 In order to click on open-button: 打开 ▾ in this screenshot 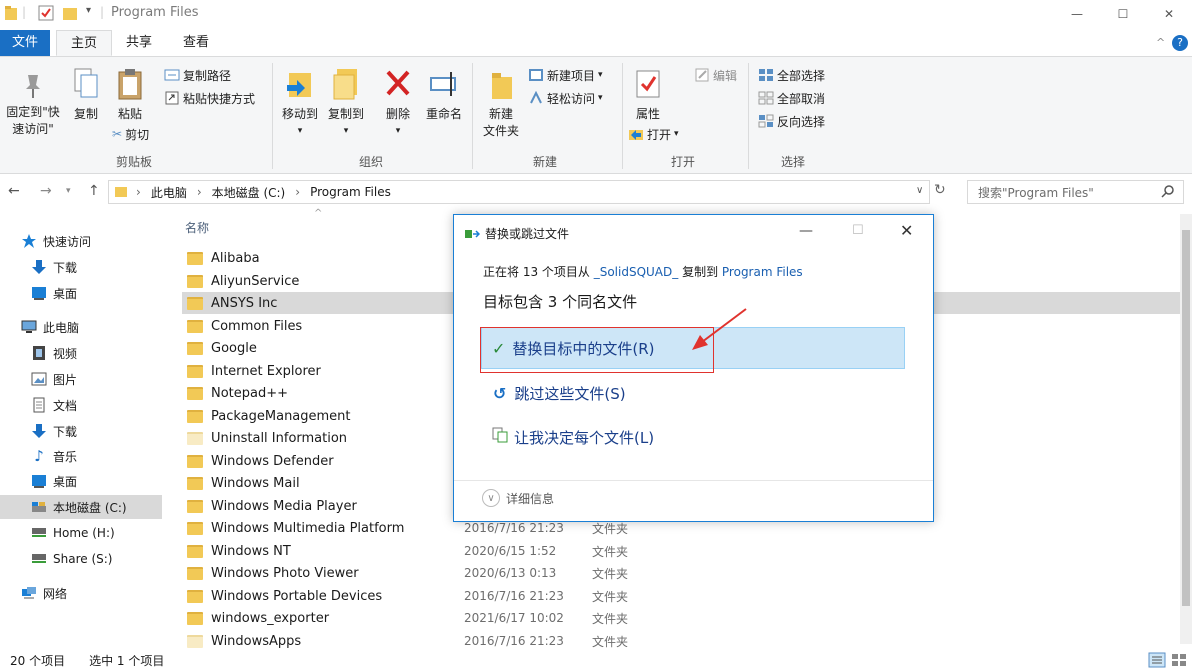, I will do `click(653, 134)`.